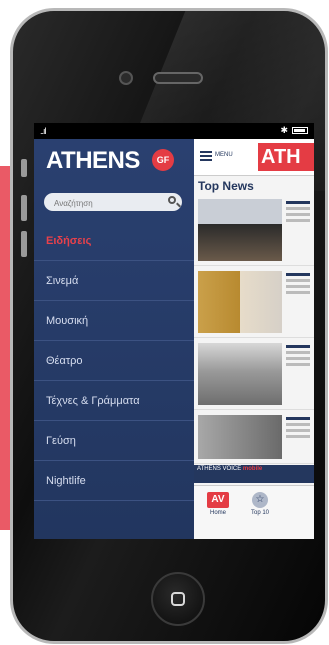 Image resolution: width=329 pixels, height=645 pixels. What do you see at coordinates (178, 78) in the screenshot?
I see `earpiece-speaker` at bounding box center [178, 78].